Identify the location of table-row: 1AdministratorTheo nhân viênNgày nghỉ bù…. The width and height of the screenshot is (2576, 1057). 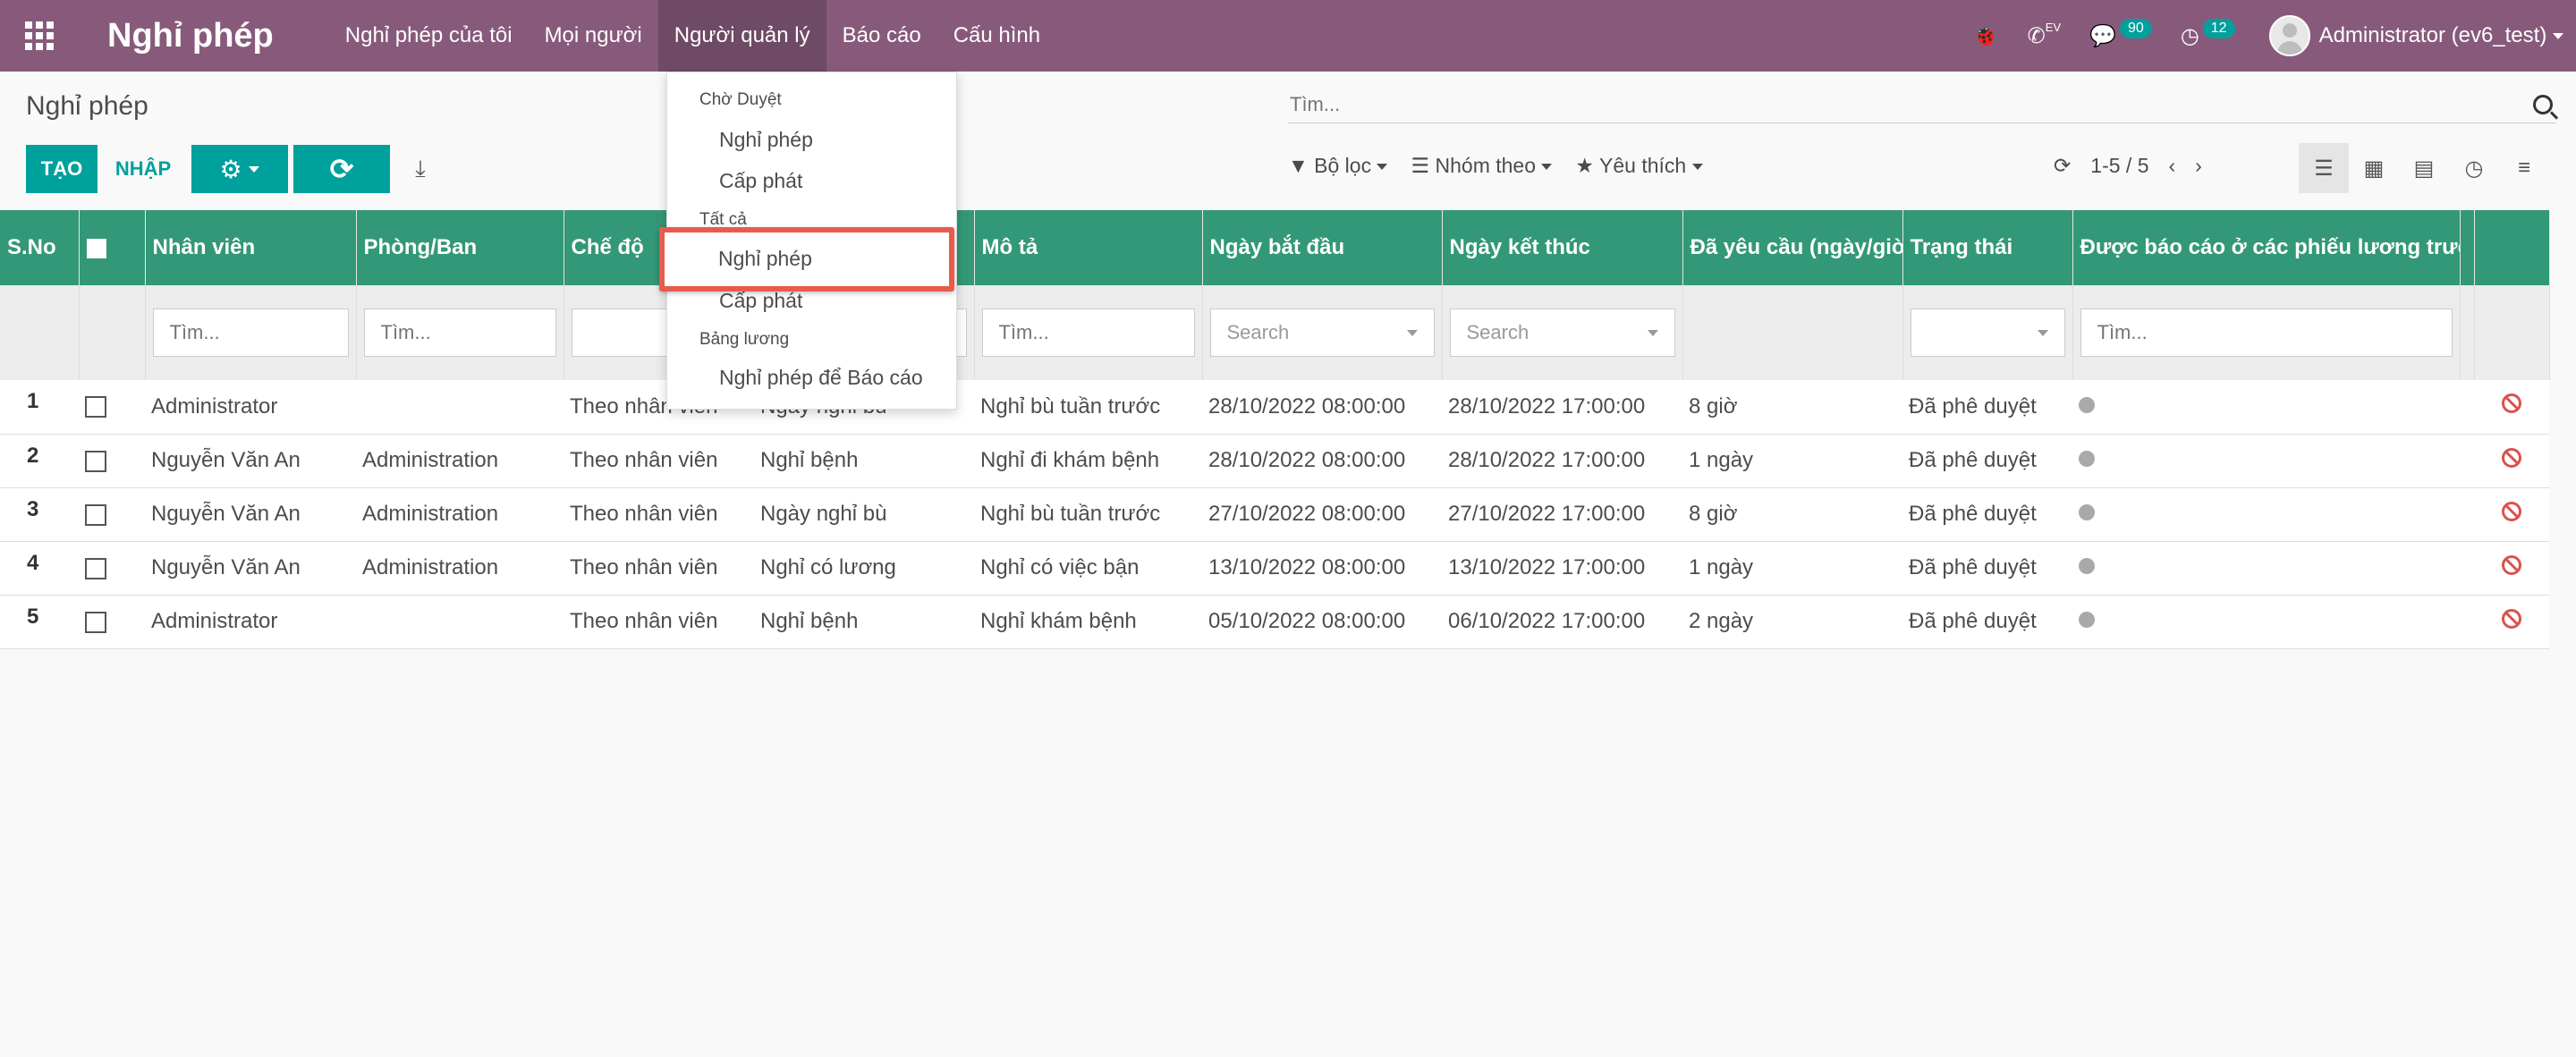
(1274, 407).